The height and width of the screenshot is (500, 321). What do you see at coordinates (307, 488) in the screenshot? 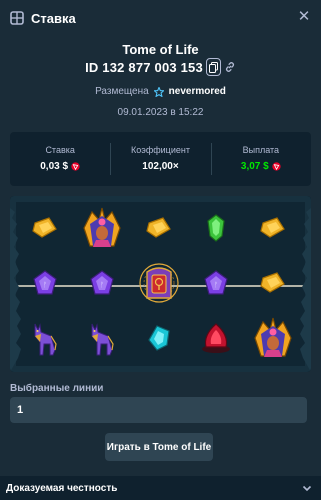
I see `chevron-down-icon` at bounding box center [307, 488].